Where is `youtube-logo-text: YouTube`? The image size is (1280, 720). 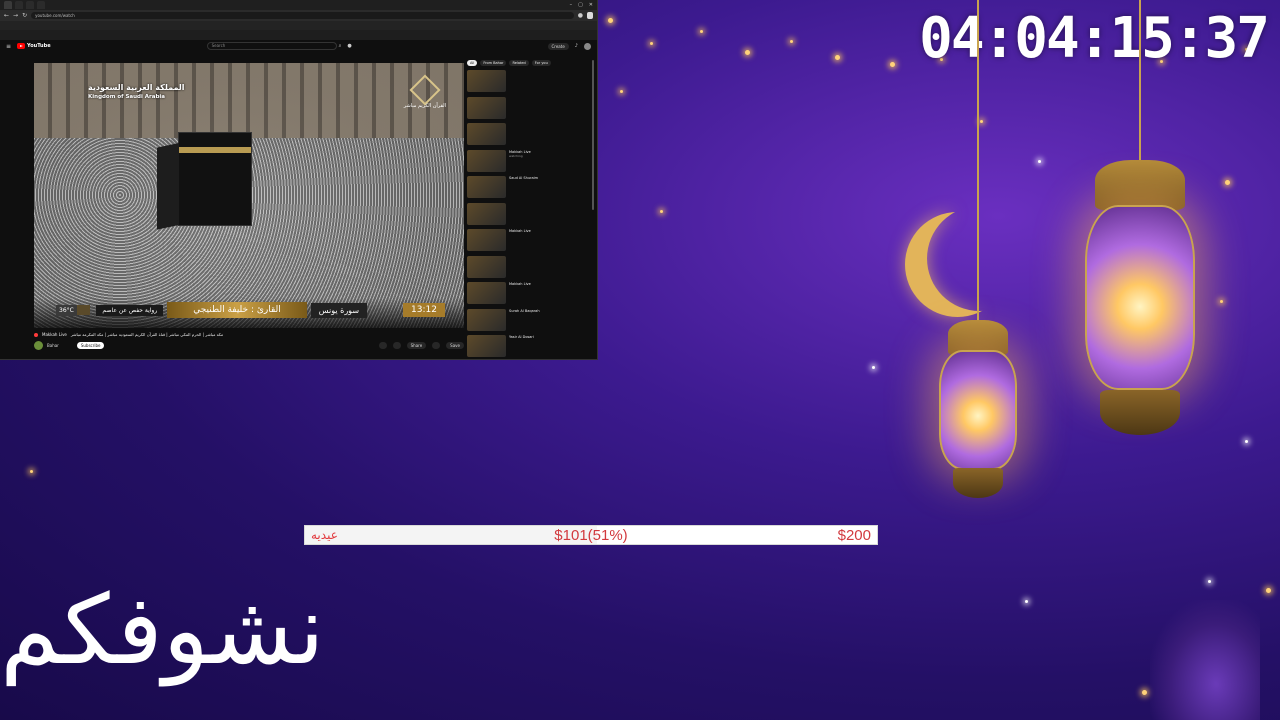 youtube-logo-text: YouTube is located at coordinates (39, 46).